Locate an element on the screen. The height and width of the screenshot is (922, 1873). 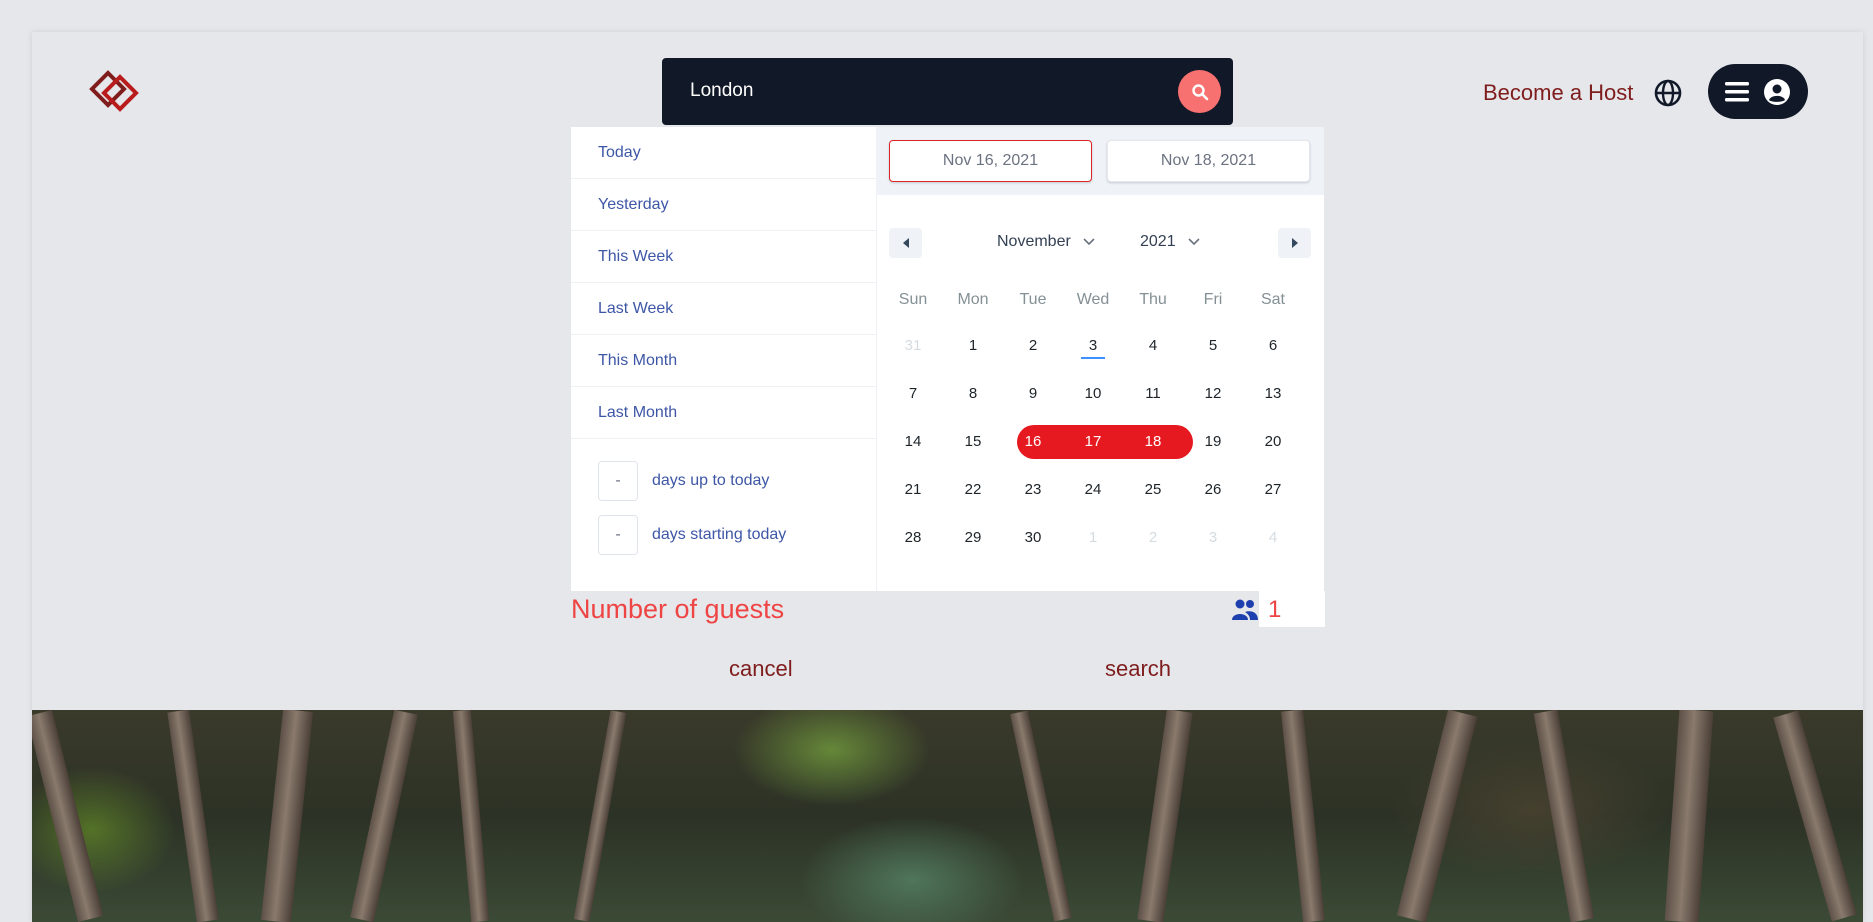
month-select-value: November is located at coordinates (1034, 241).